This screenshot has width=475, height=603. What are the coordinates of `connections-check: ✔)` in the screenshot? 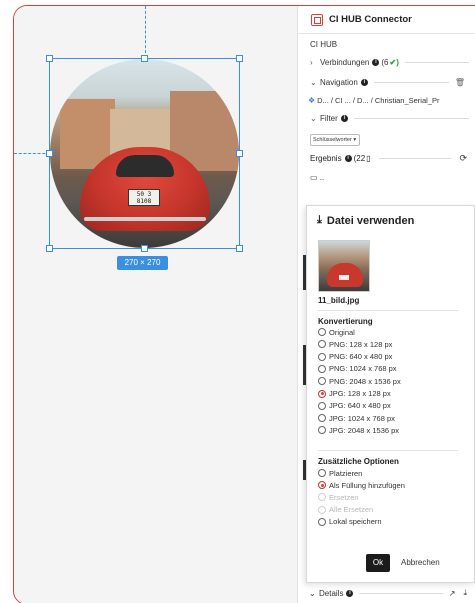 It's located at (394, 62).